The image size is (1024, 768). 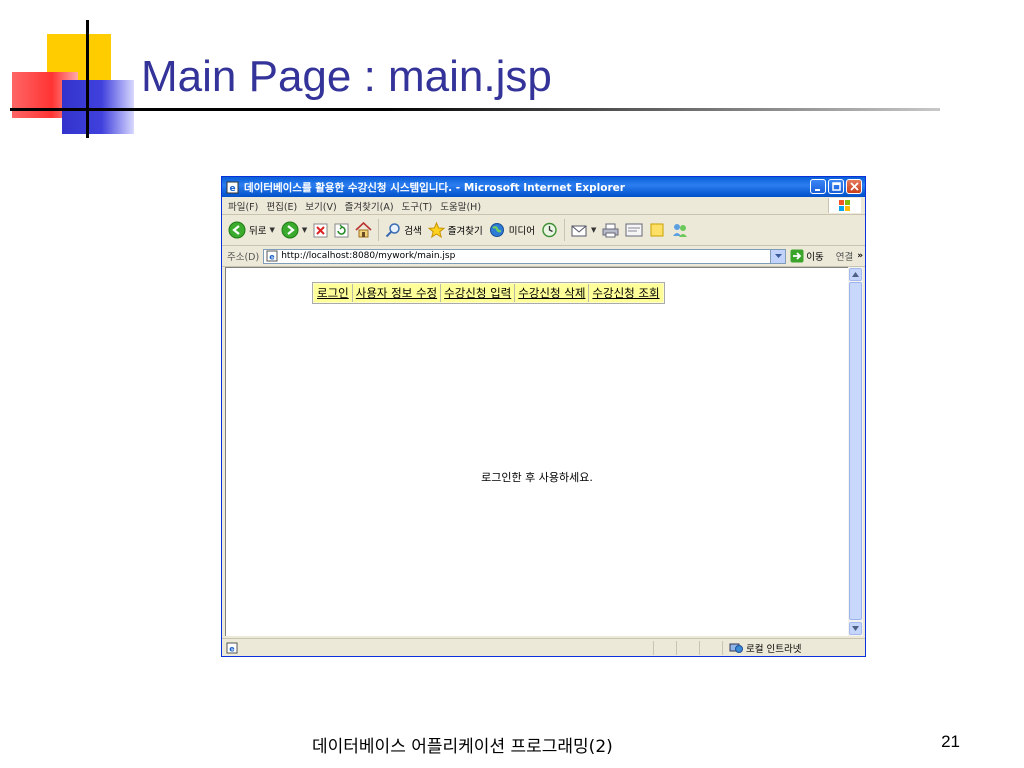 I want to click on links-label: 연결, so click(x=844, y=256).